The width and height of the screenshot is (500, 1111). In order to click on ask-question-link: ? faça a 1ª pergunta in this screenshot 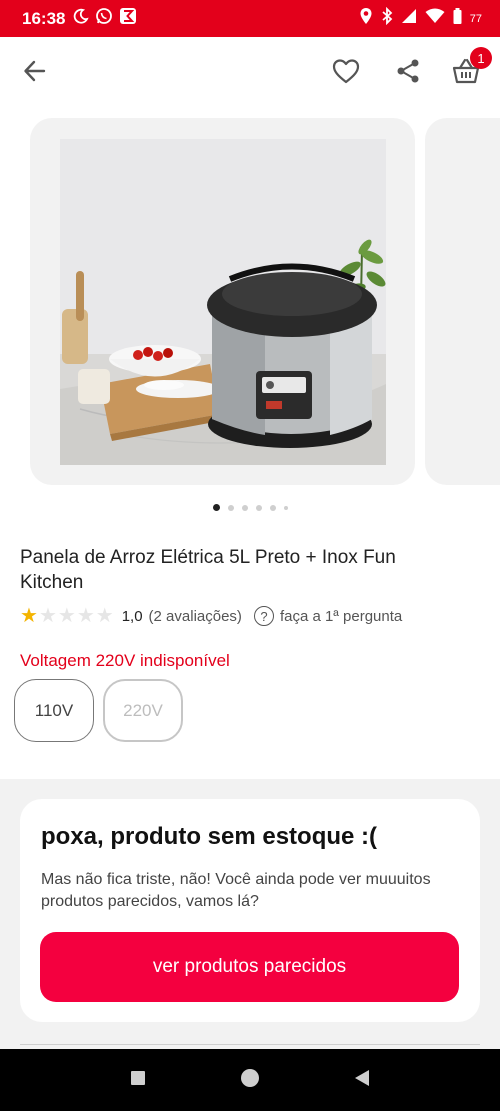, I will do `click(328, 616)`.